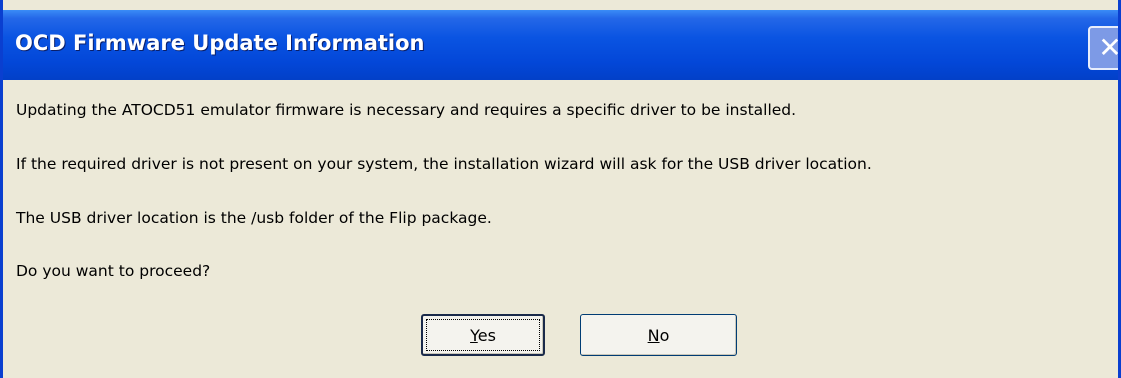 Image resolution: width=1121 pixels, height=378 pixels. I want to click on no-button: No, so click(658, 335).